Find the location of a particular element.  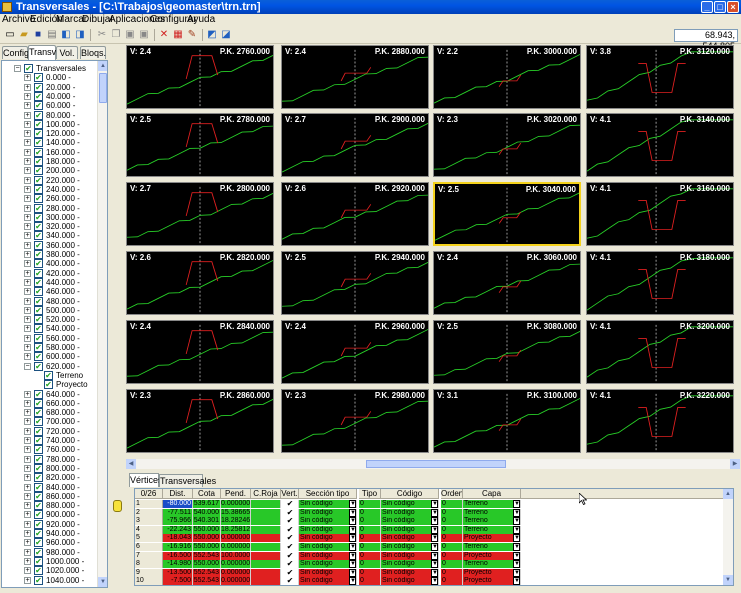

column-header: 0/26 is located at coordinates (149, 494).